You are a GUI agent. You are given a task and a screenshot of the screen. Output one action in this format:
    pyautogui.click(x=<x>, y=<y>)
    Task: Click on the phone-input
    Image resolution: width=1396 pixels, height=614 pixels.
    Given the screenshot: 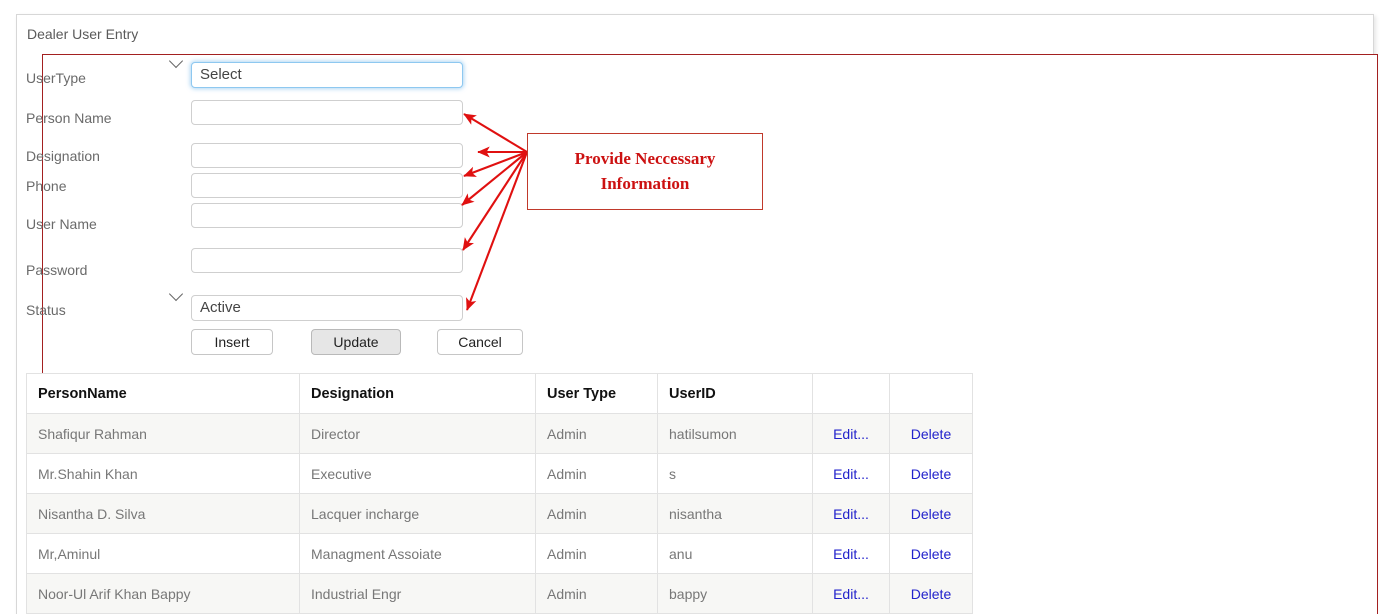 What is the action you would take?
    pyautogui.click(x=327, y=185)
    